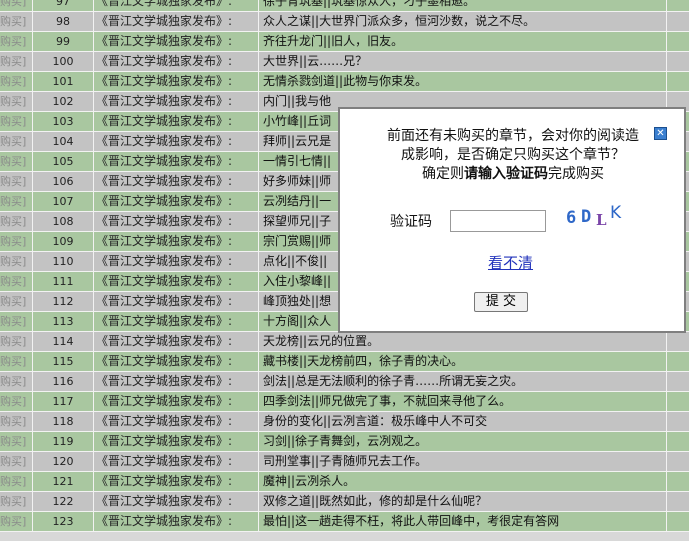 The width and height of the screenshot is (689, 541). I want to click on chapter-title: 司刑堂事||子青随师兄去工作。, so click(463, 461).